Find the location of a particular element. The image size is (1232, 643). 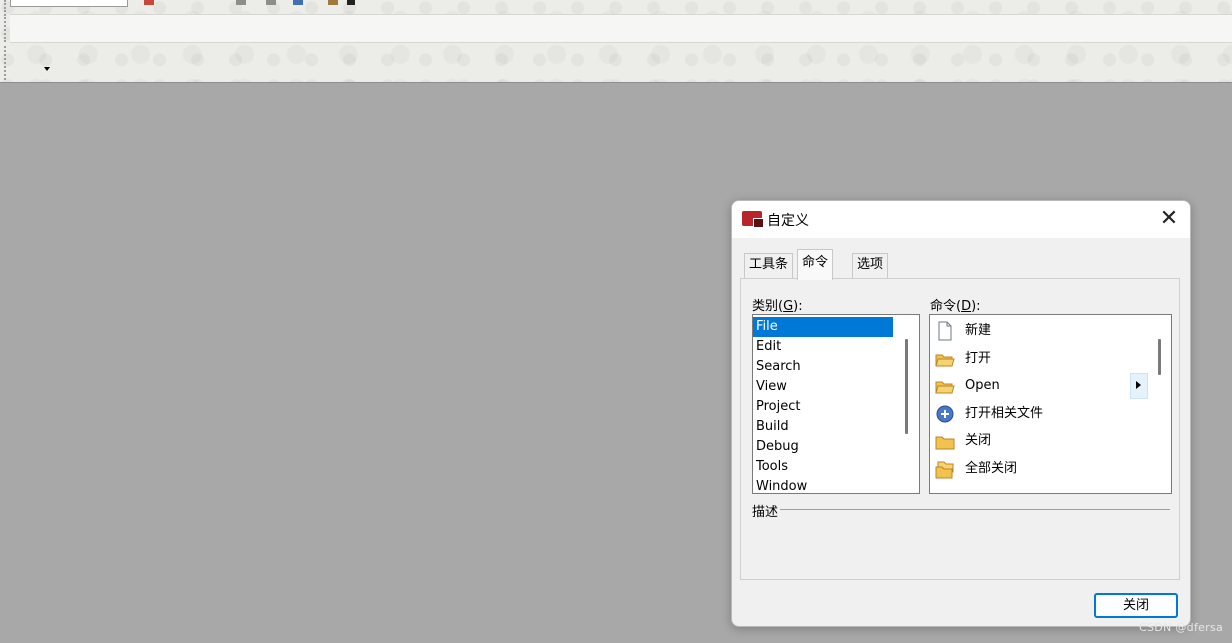

tab-label: 工具条 is located at coordinates (769, 264).